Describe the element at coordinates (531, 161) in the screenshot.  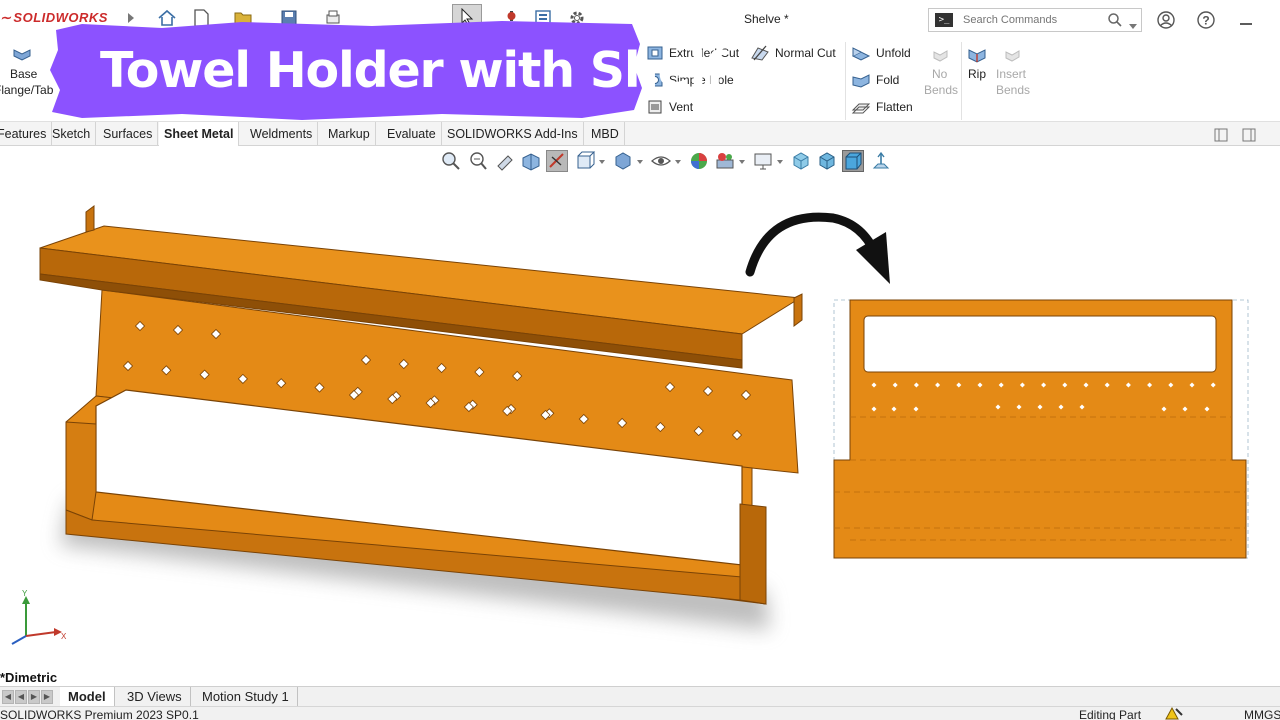
I see `section-view-icon` at that location.